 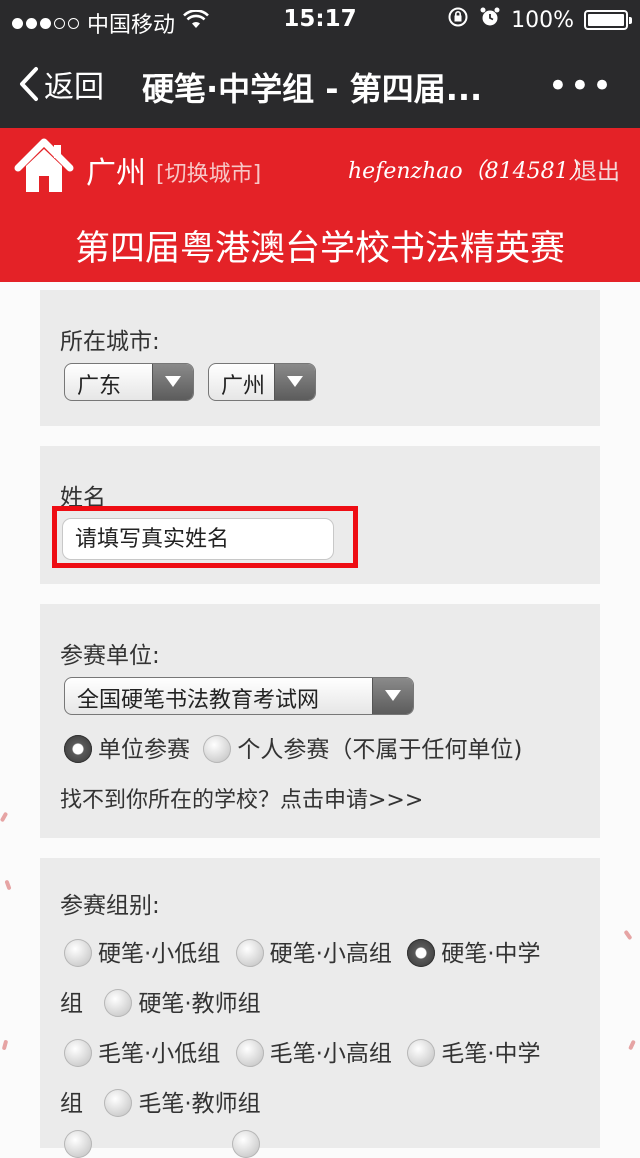 I want to click on rotation-lock-icon, so click(x=458, y=20).